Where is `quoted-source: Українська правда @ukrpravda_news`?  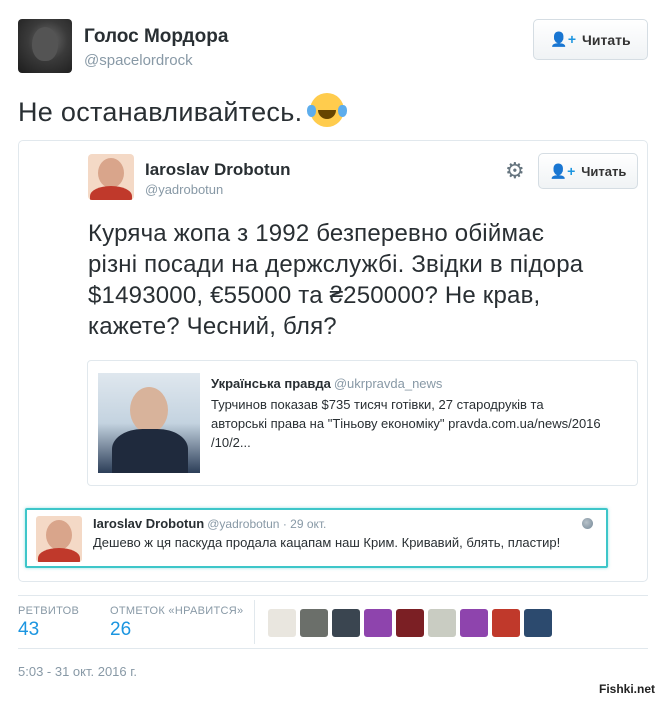
quoted-source: Українська правда @ukrpravda_news is located at coordinates (326, 383).